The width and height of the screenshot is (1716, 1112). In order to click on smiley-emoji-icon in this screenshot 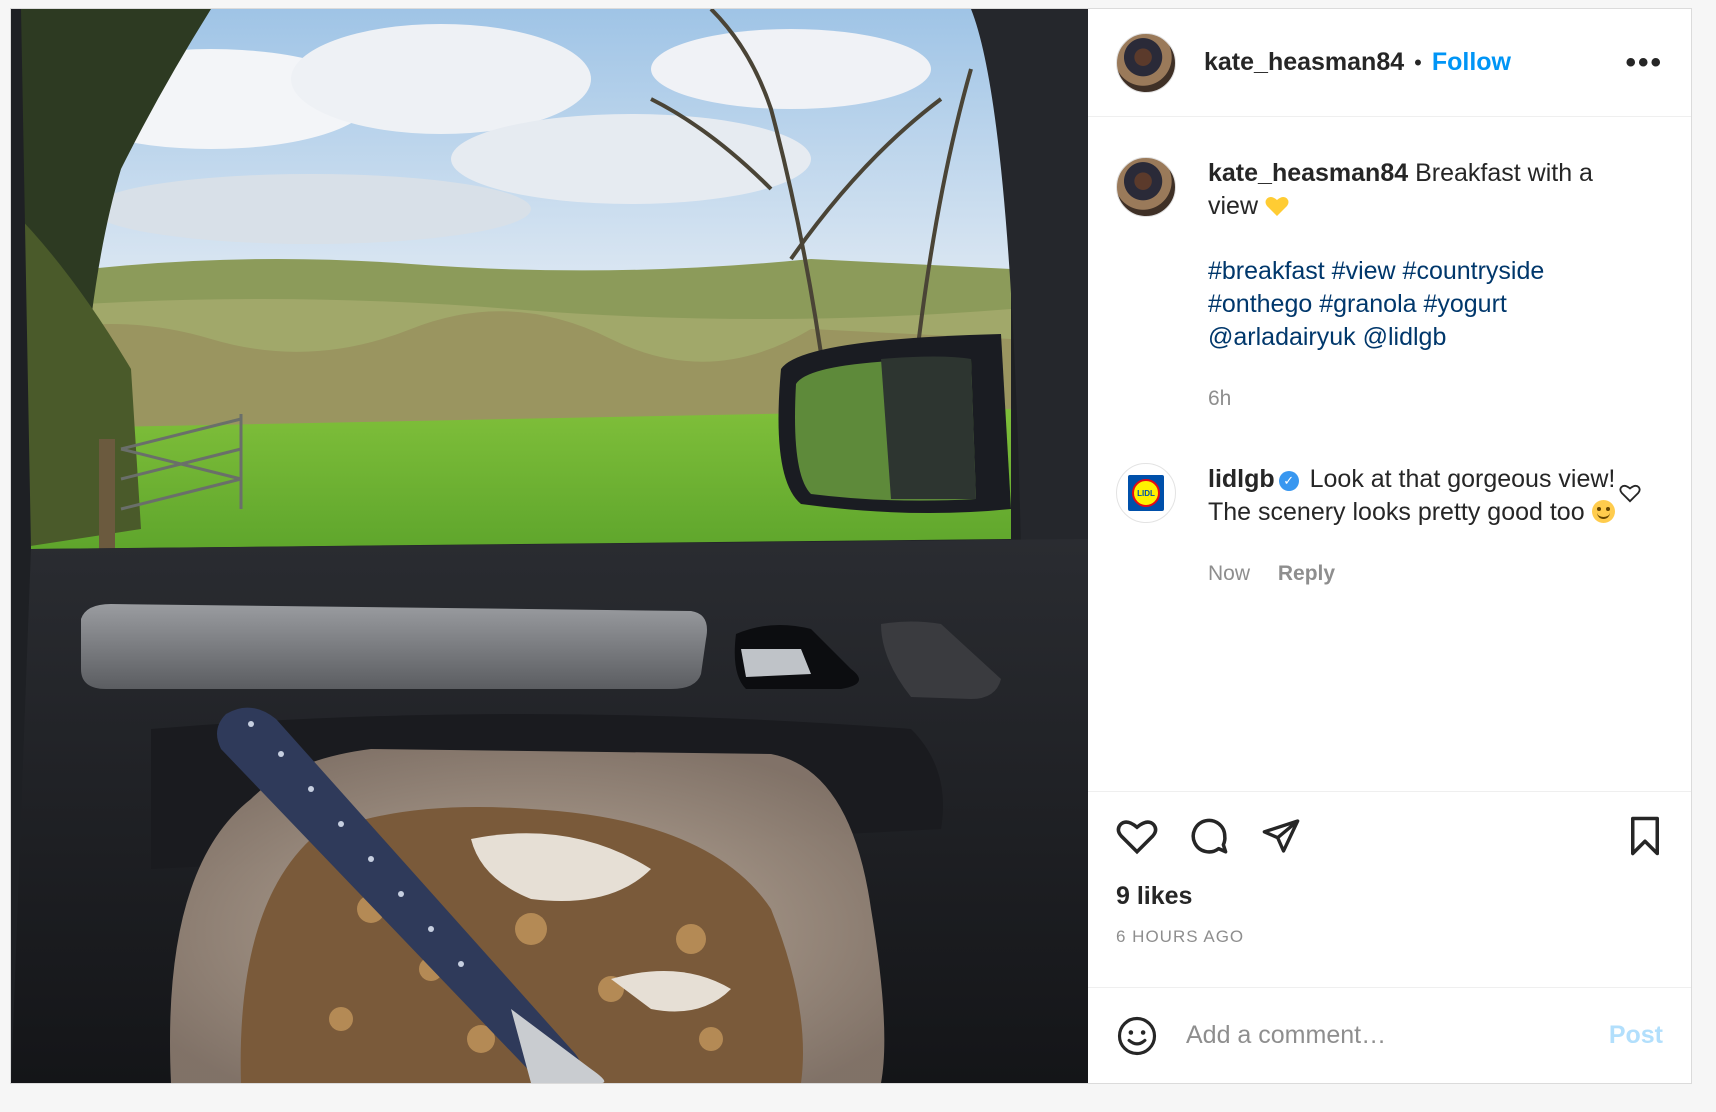, I will do `click(1603, 511)`.